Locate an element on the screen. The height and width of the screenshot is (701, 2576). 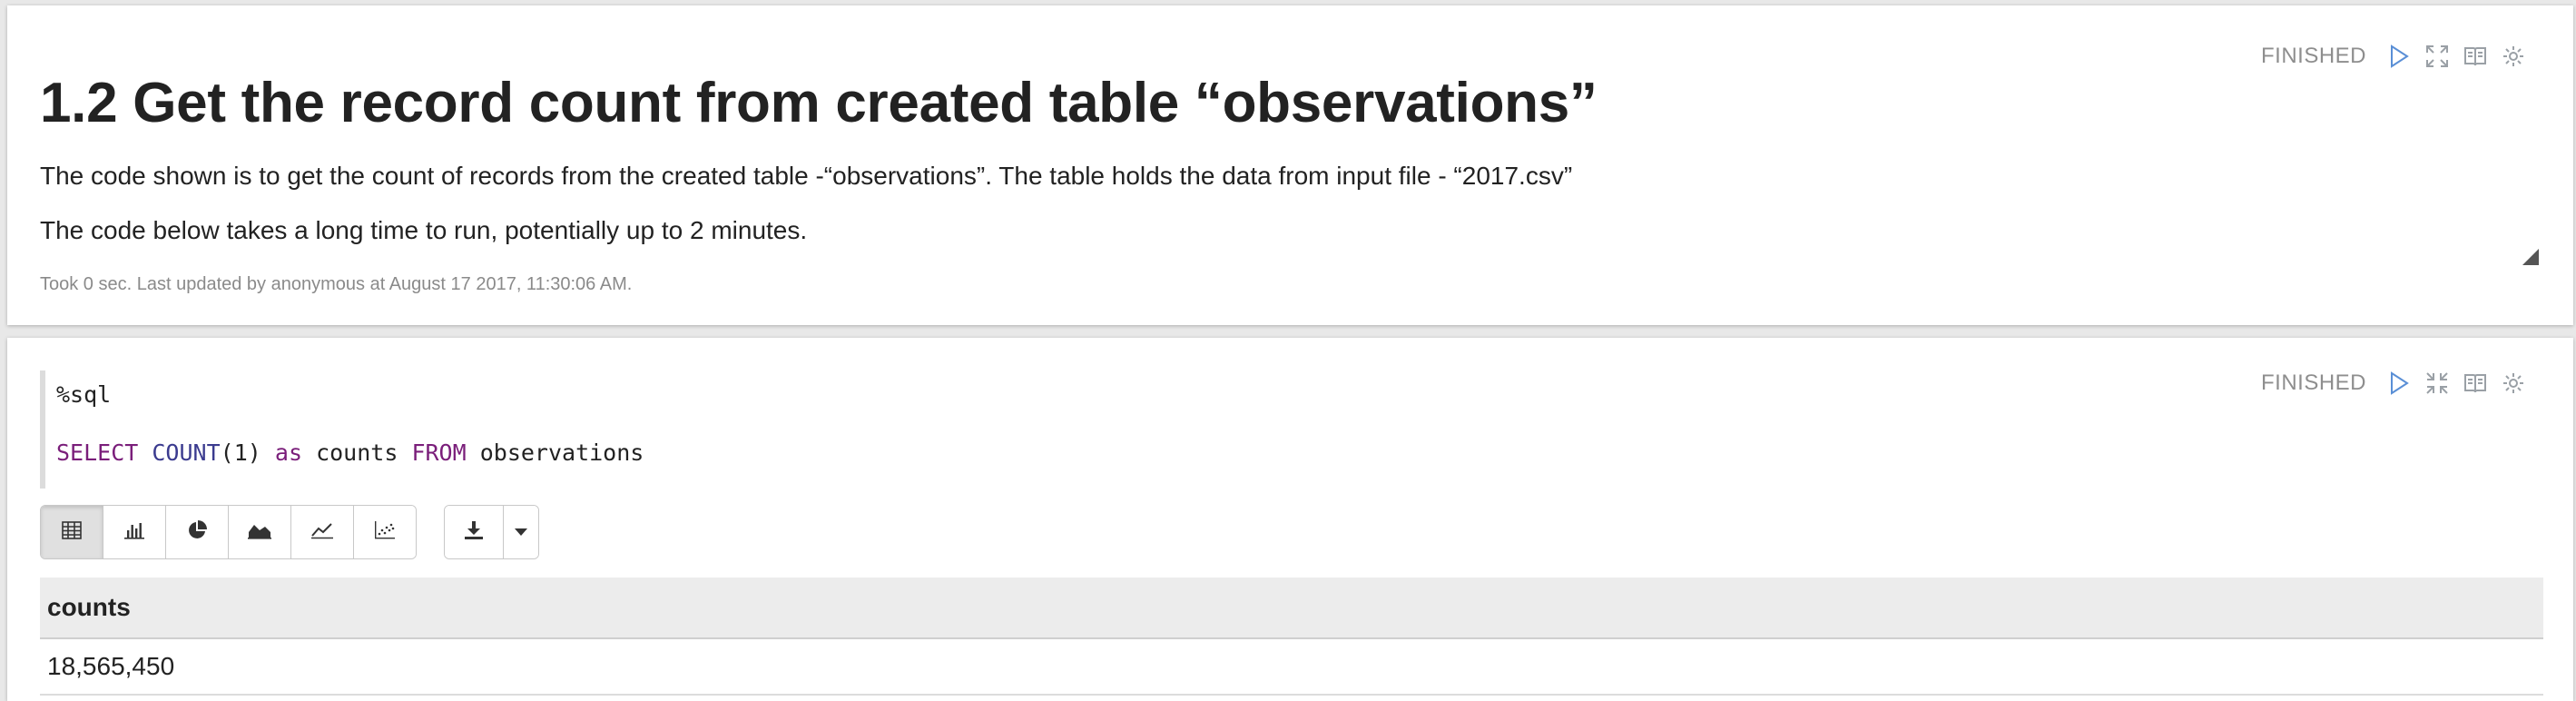
sql-keyword-as: as is located at coordinates (288, 452).